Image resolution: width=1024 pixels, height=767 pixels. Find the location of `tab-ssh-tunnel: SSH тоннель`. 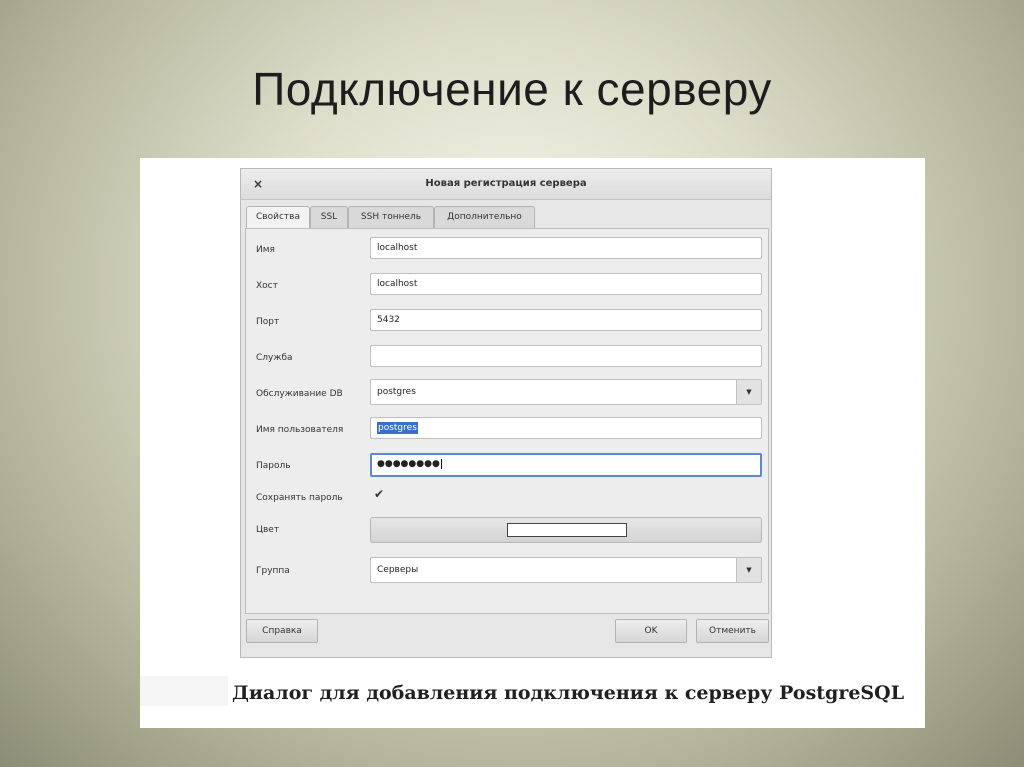

tab-ssh-tunnel: SSH тоннель is located at coordinates (391, 217).